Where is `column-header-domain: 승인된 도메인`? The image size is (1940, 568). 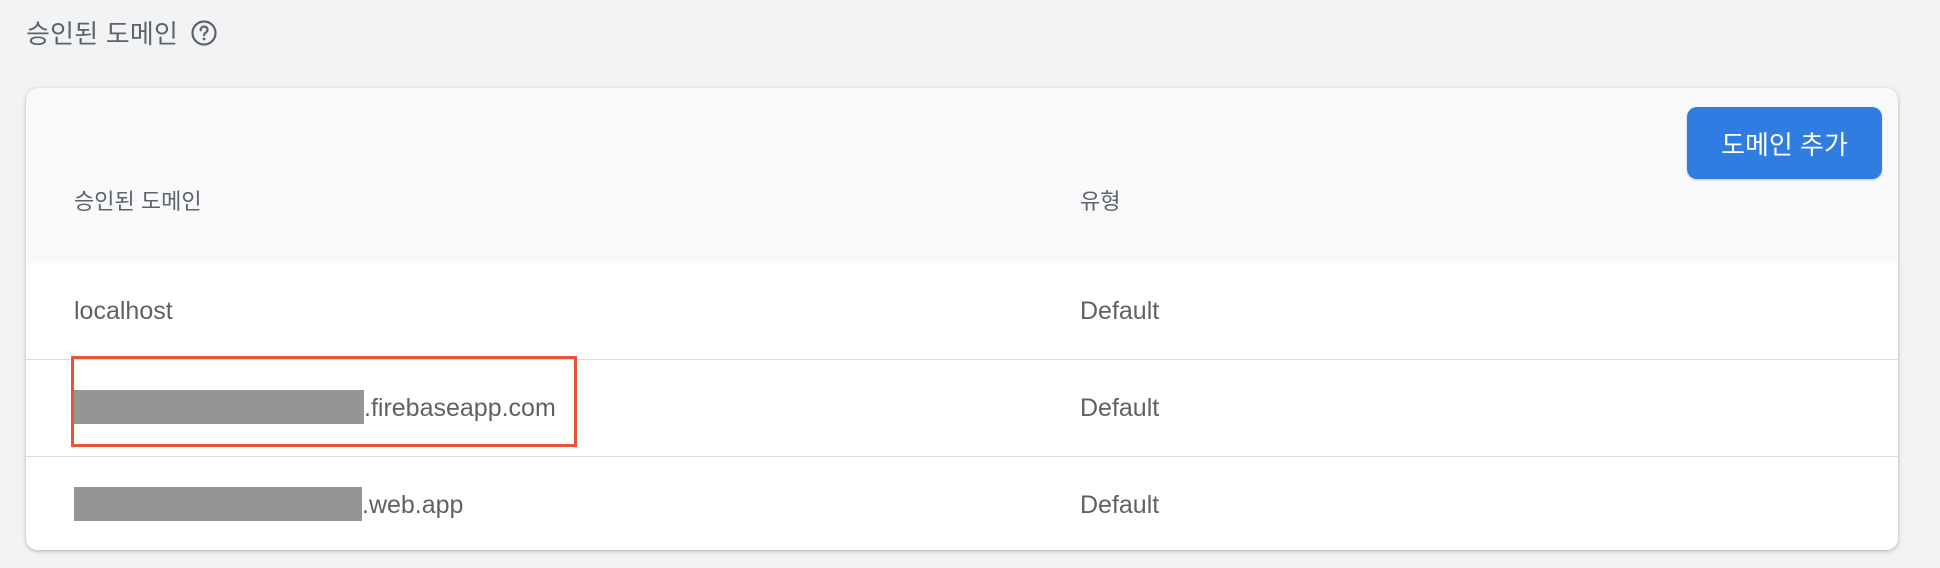
column-header-domain: 승인된 도메인 is located at coordinates (138, 201).